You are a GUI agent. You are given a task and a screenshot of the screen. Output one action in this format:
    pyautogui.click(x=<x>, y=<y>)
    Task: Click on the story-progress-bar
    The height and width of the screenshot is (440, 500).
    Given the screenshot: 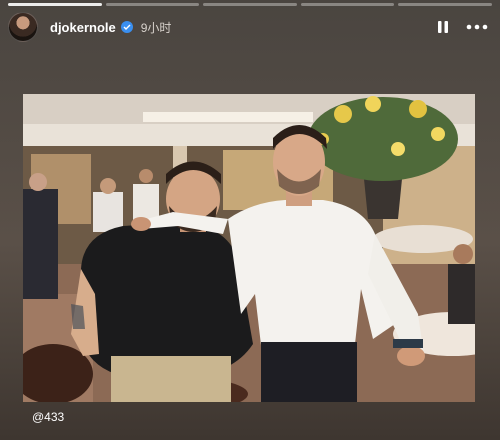 What is the action you would take?
    pyautogui.click(x=250, y=4)
    